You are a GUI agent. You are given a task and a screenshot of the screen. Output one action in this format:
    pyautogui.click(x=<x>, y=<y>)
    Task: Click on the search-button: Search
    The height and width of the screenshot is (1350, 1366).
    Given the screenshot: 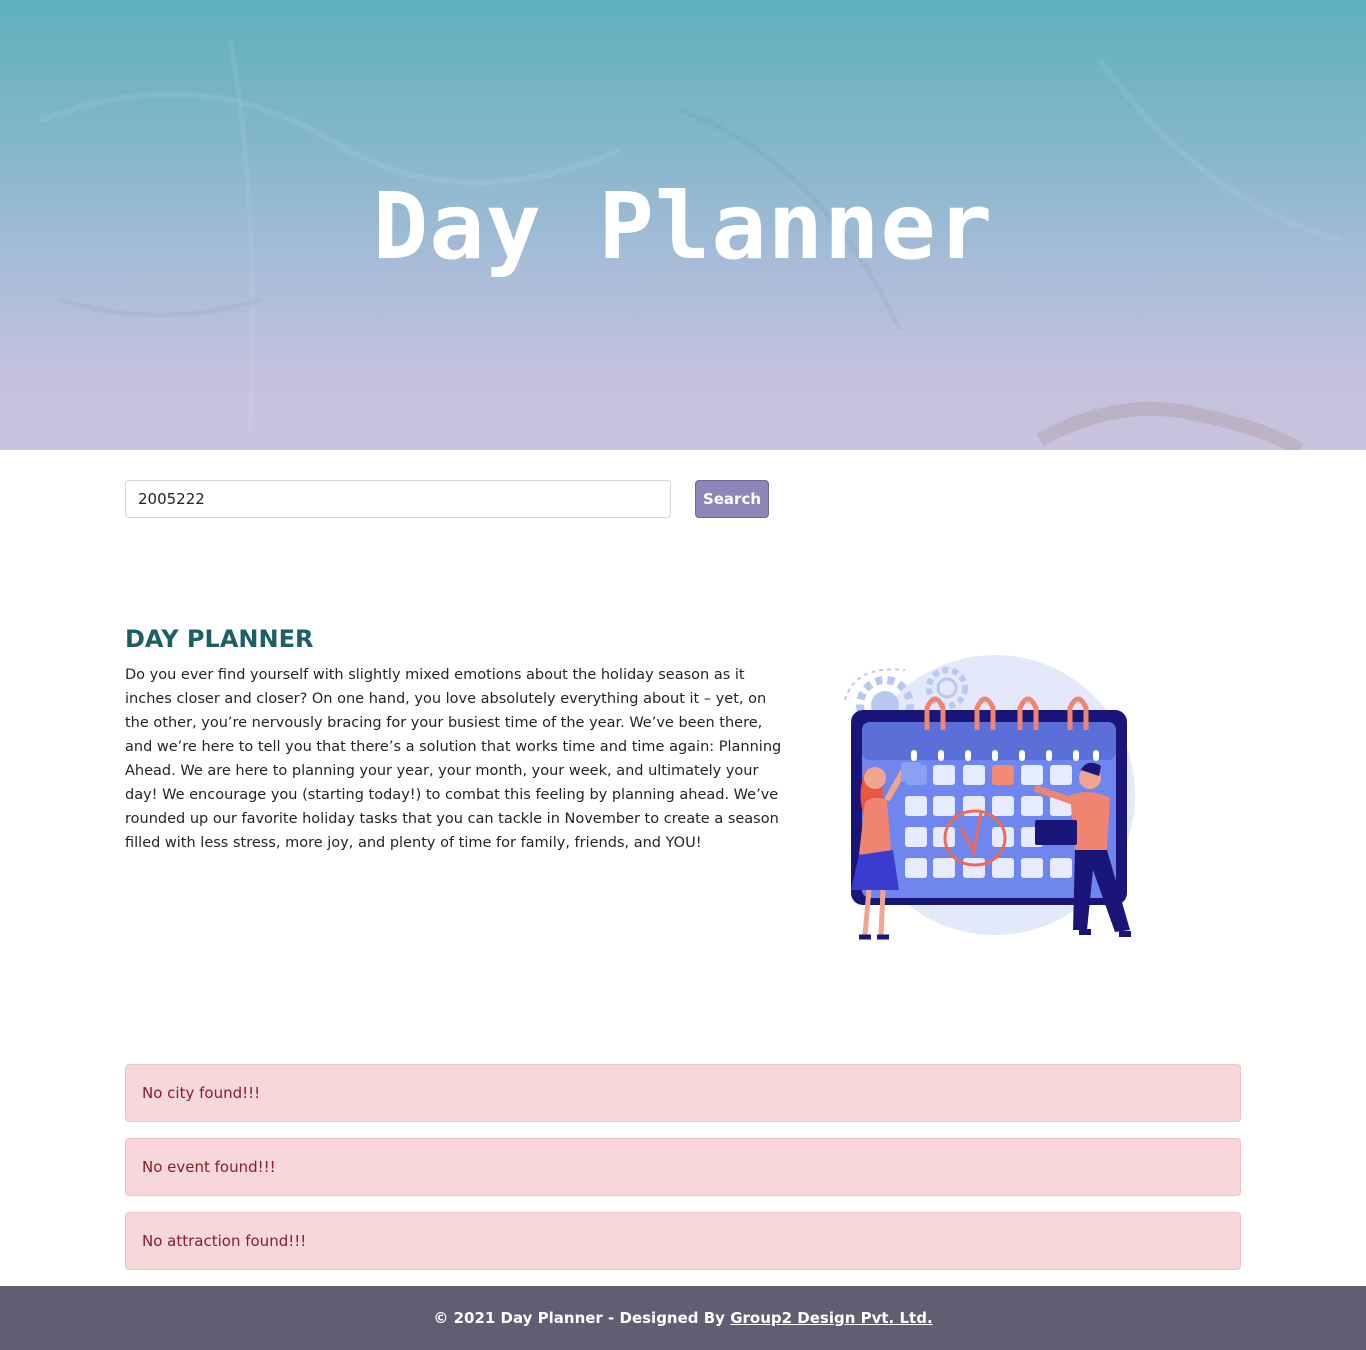 What is the action you would take?
    pyautogui.click(x=732, y=499)
    